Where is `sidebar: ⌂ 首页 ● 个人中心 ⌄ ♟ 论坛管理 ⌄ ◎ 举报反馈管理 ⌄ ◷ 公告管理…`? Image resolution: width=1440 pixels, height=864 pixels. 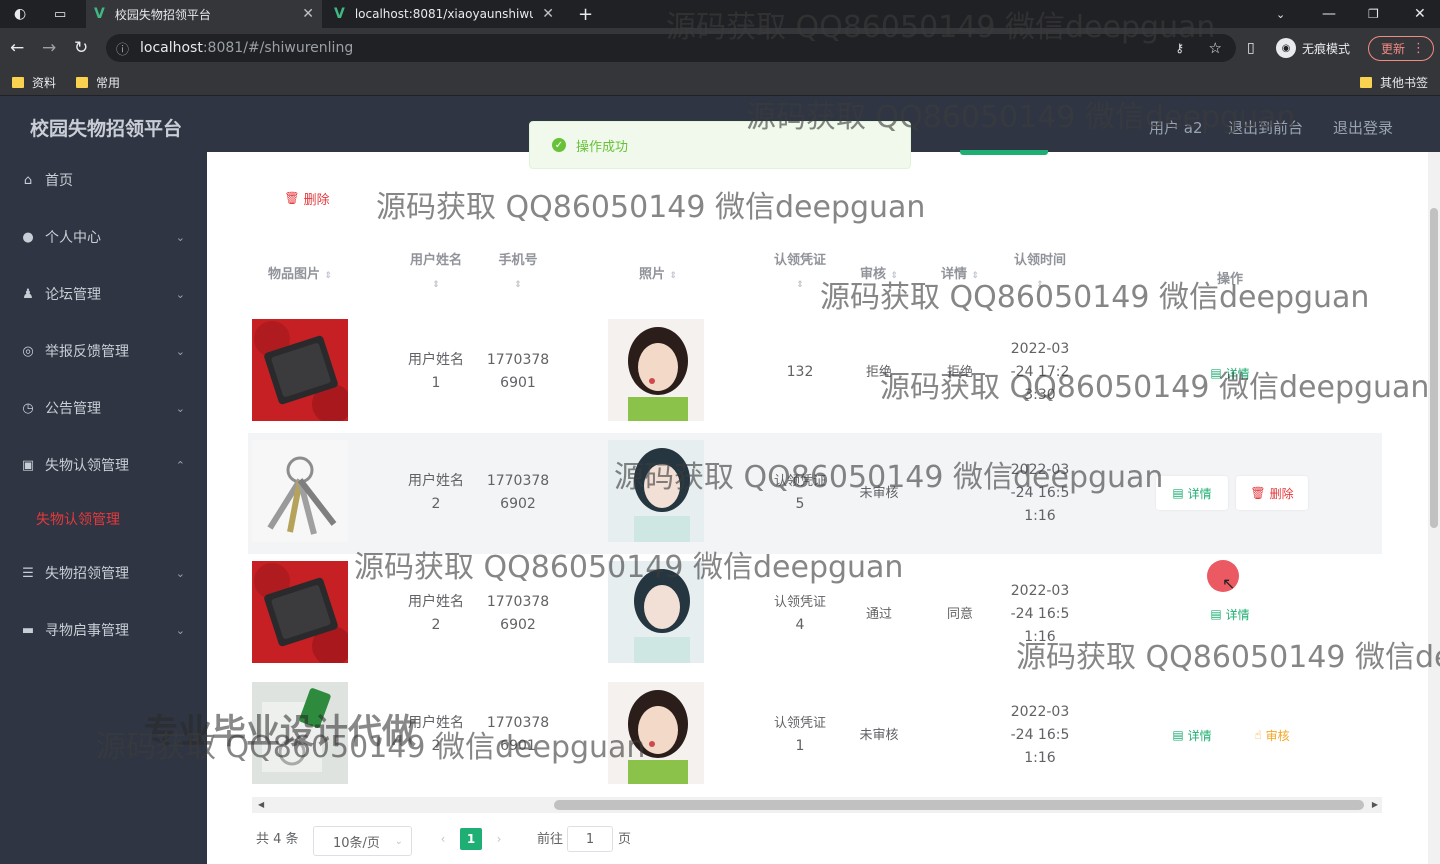
sidebar: ⌂ 首页 ● 个人中心 ⌄ ♟ 论坛管理 ⌄ ◎ 举报反馈管理 ⌄ ◷ 公告管理… is located at coordinates (103, 508).